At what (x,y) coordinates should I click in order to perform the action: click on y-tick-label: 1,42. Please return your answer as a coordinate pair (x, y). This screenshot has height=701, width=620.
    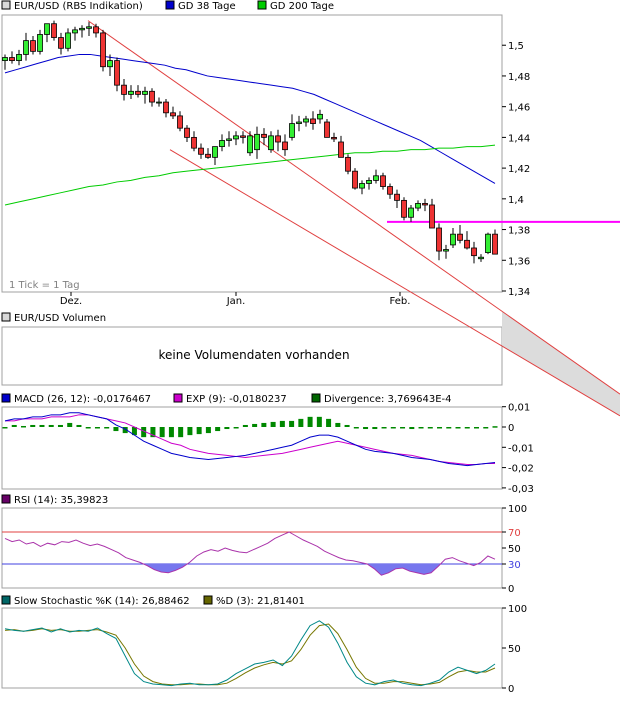
    Looking at the image, I should click on (519, 169).